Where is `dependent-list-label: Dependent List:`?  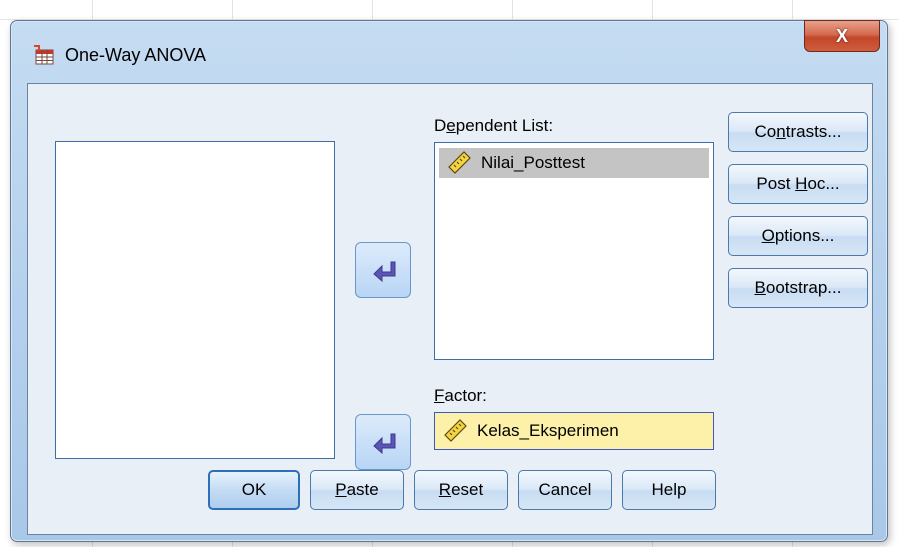
dependent-list-label: Dependent List: is located at coordinates (494, 125).